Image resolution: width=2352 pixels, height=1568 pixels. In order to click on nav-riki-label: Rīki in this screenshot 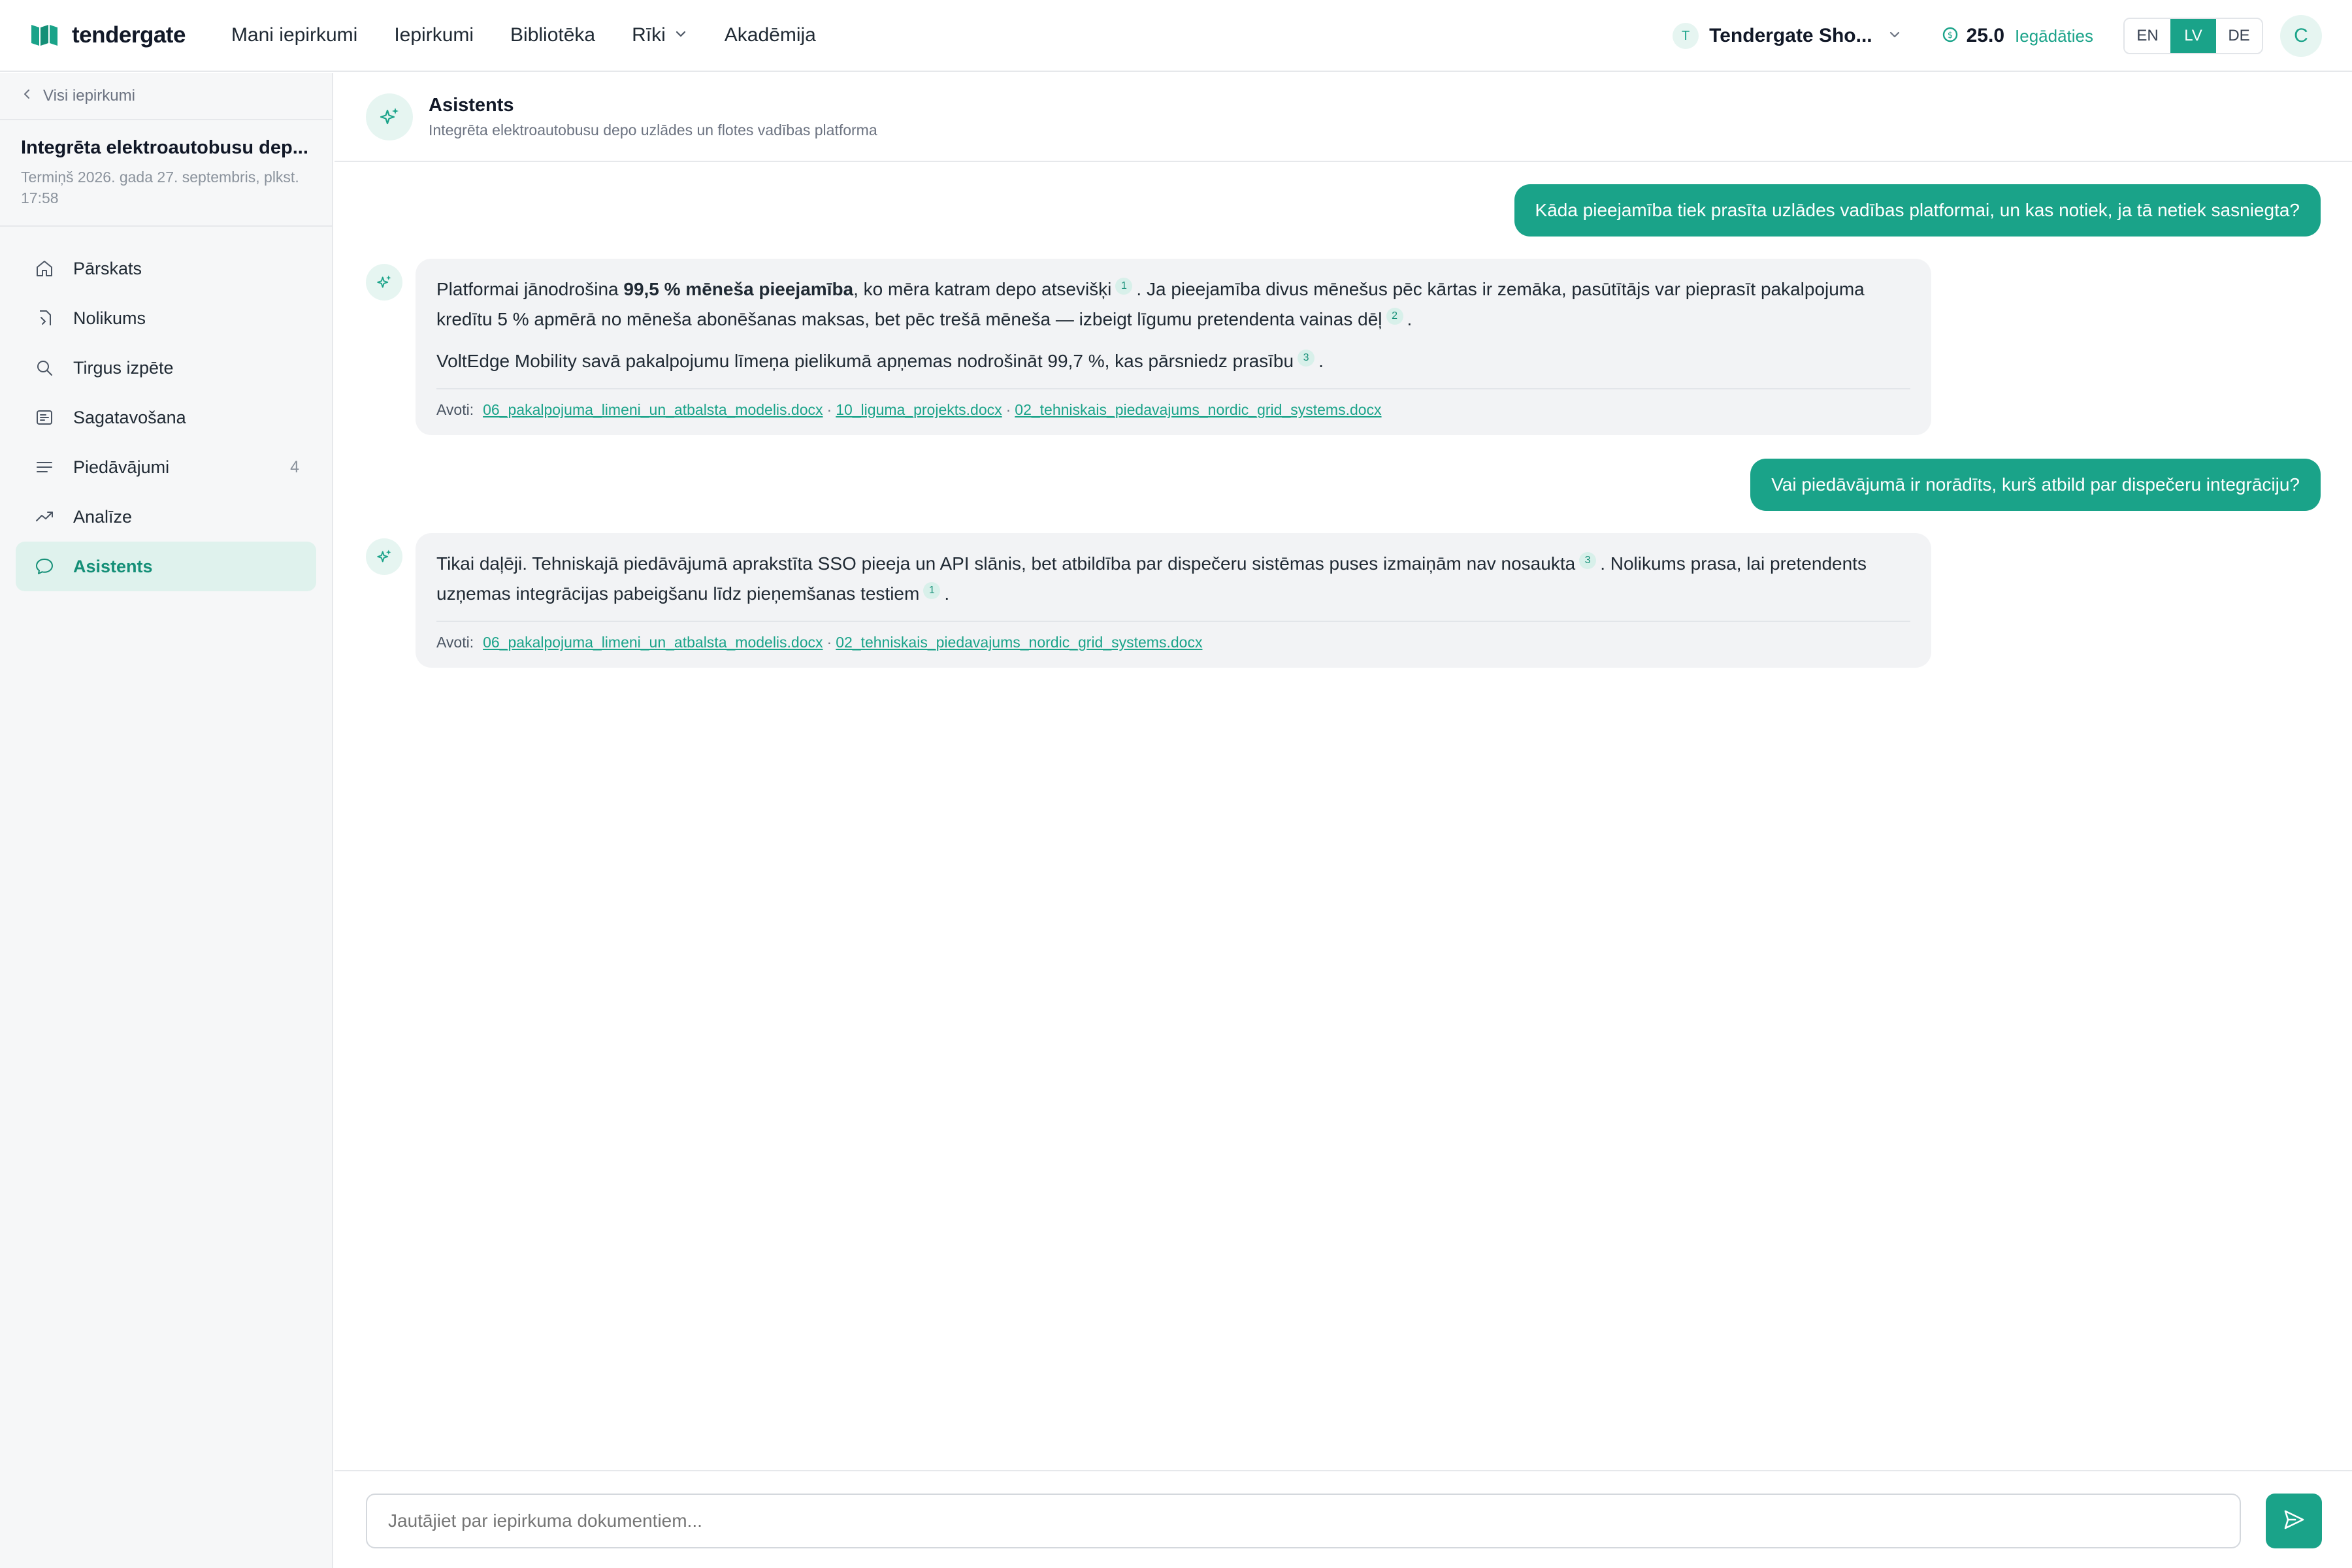, I will do `click(649, 35)`.